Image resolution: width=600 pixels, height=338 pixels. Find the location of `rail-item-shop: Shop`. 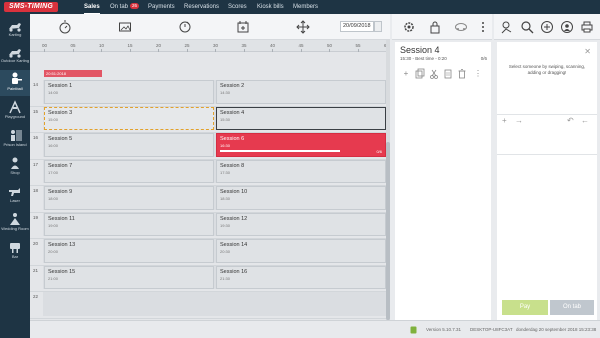

rail-item-shop: Shop is located at coordinates (15, 167).